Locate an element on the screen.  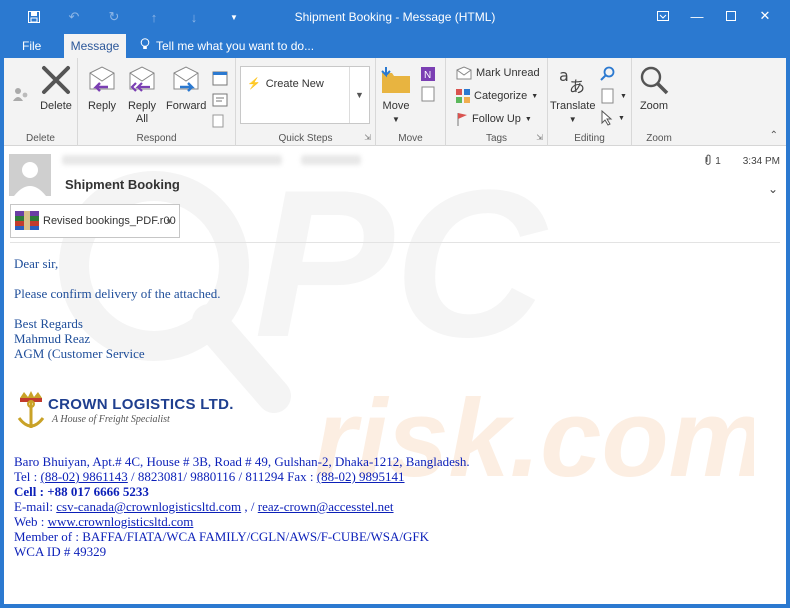
close-icon: ✕ is located at coordinates (765, 16).